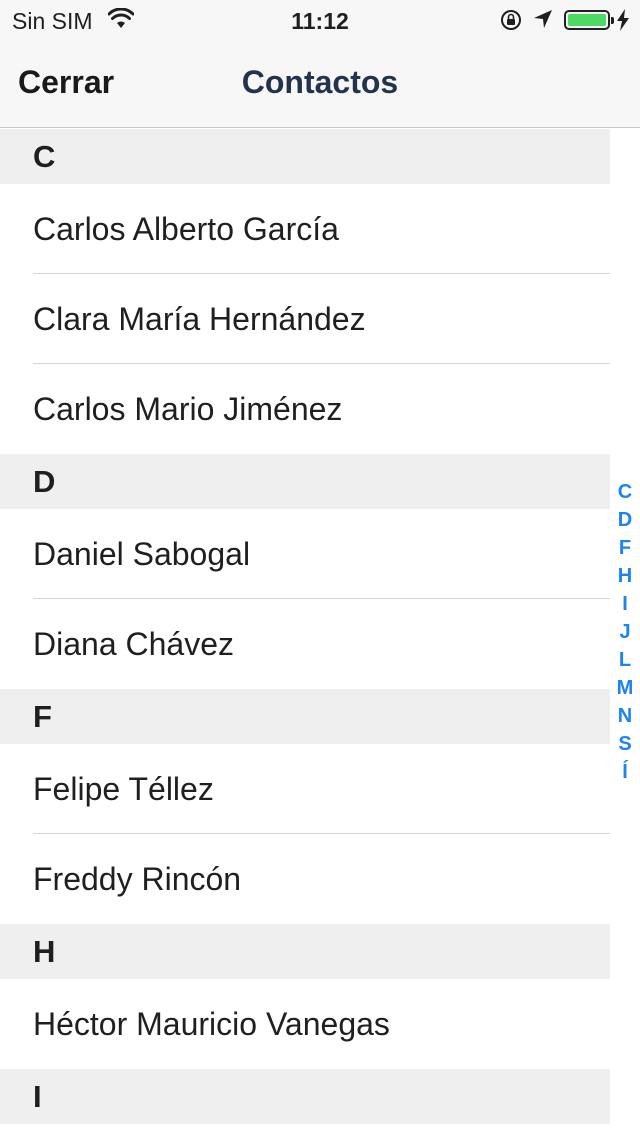 The height and width of the screenshot is (1136, 640). I want to click on section-header: I, so click(305, 1096).